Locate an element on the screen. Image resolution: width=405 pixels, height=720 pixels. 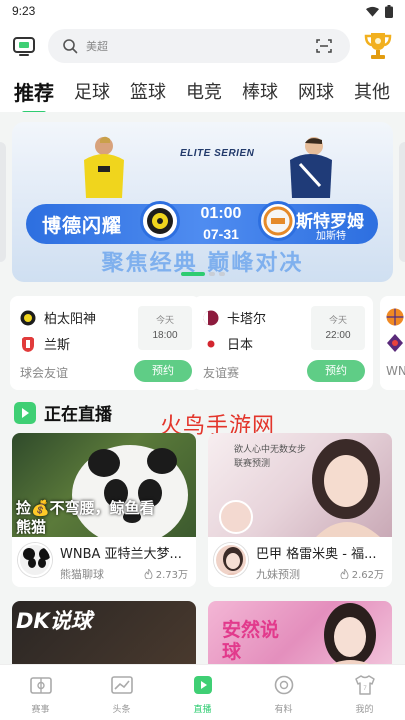
league-logo-text: ELITE SERIEN is located at coordinates (217, 153).